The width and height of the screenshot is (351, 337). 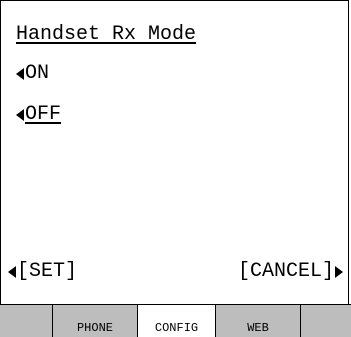 I want to click on set-softkey-label: [SET], so click(x=47, y=271).